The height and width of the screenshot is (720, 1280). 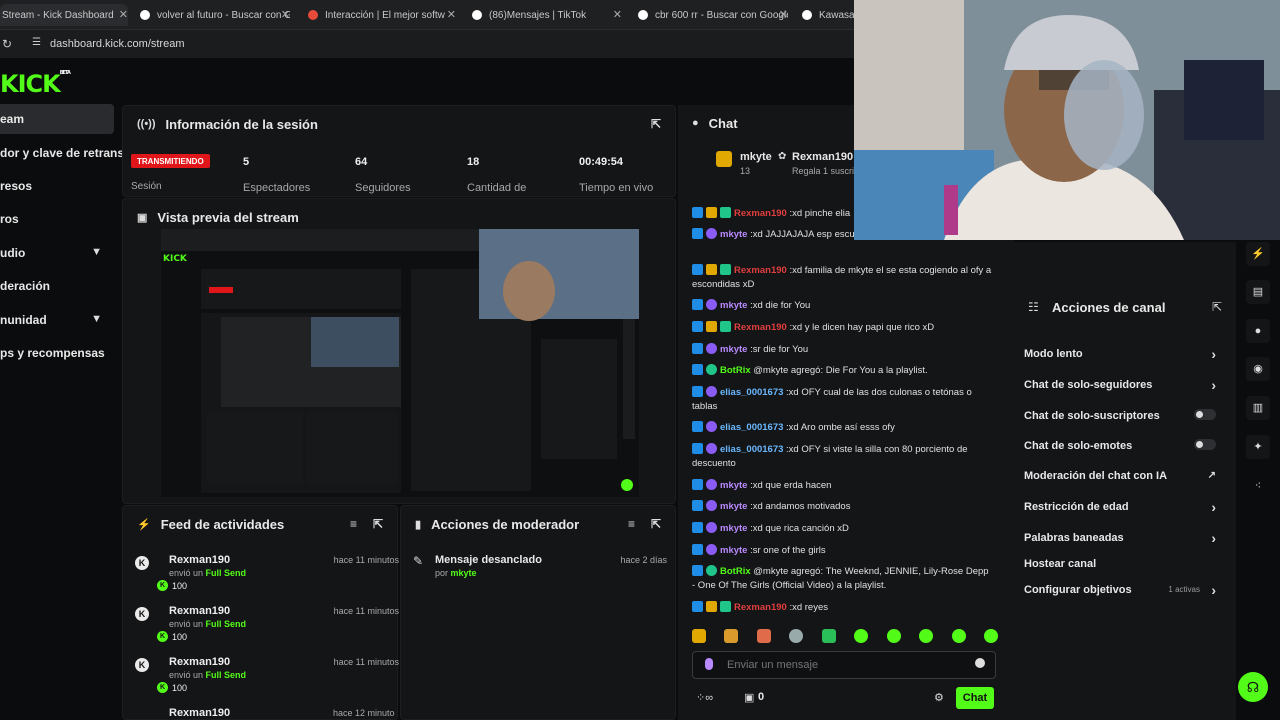 I want to click on sidebar-item-payouts: resos, so click(x=57, y=186).